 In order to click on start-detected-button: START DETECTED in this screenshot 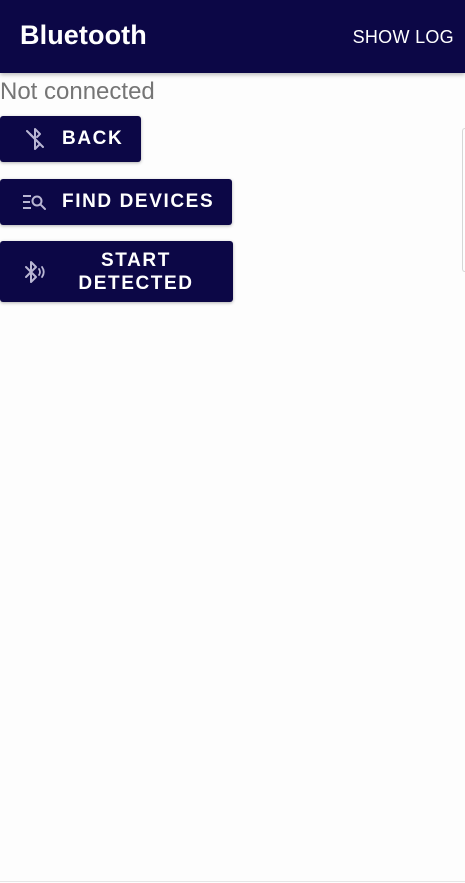, I will do `click(116, 271)`.